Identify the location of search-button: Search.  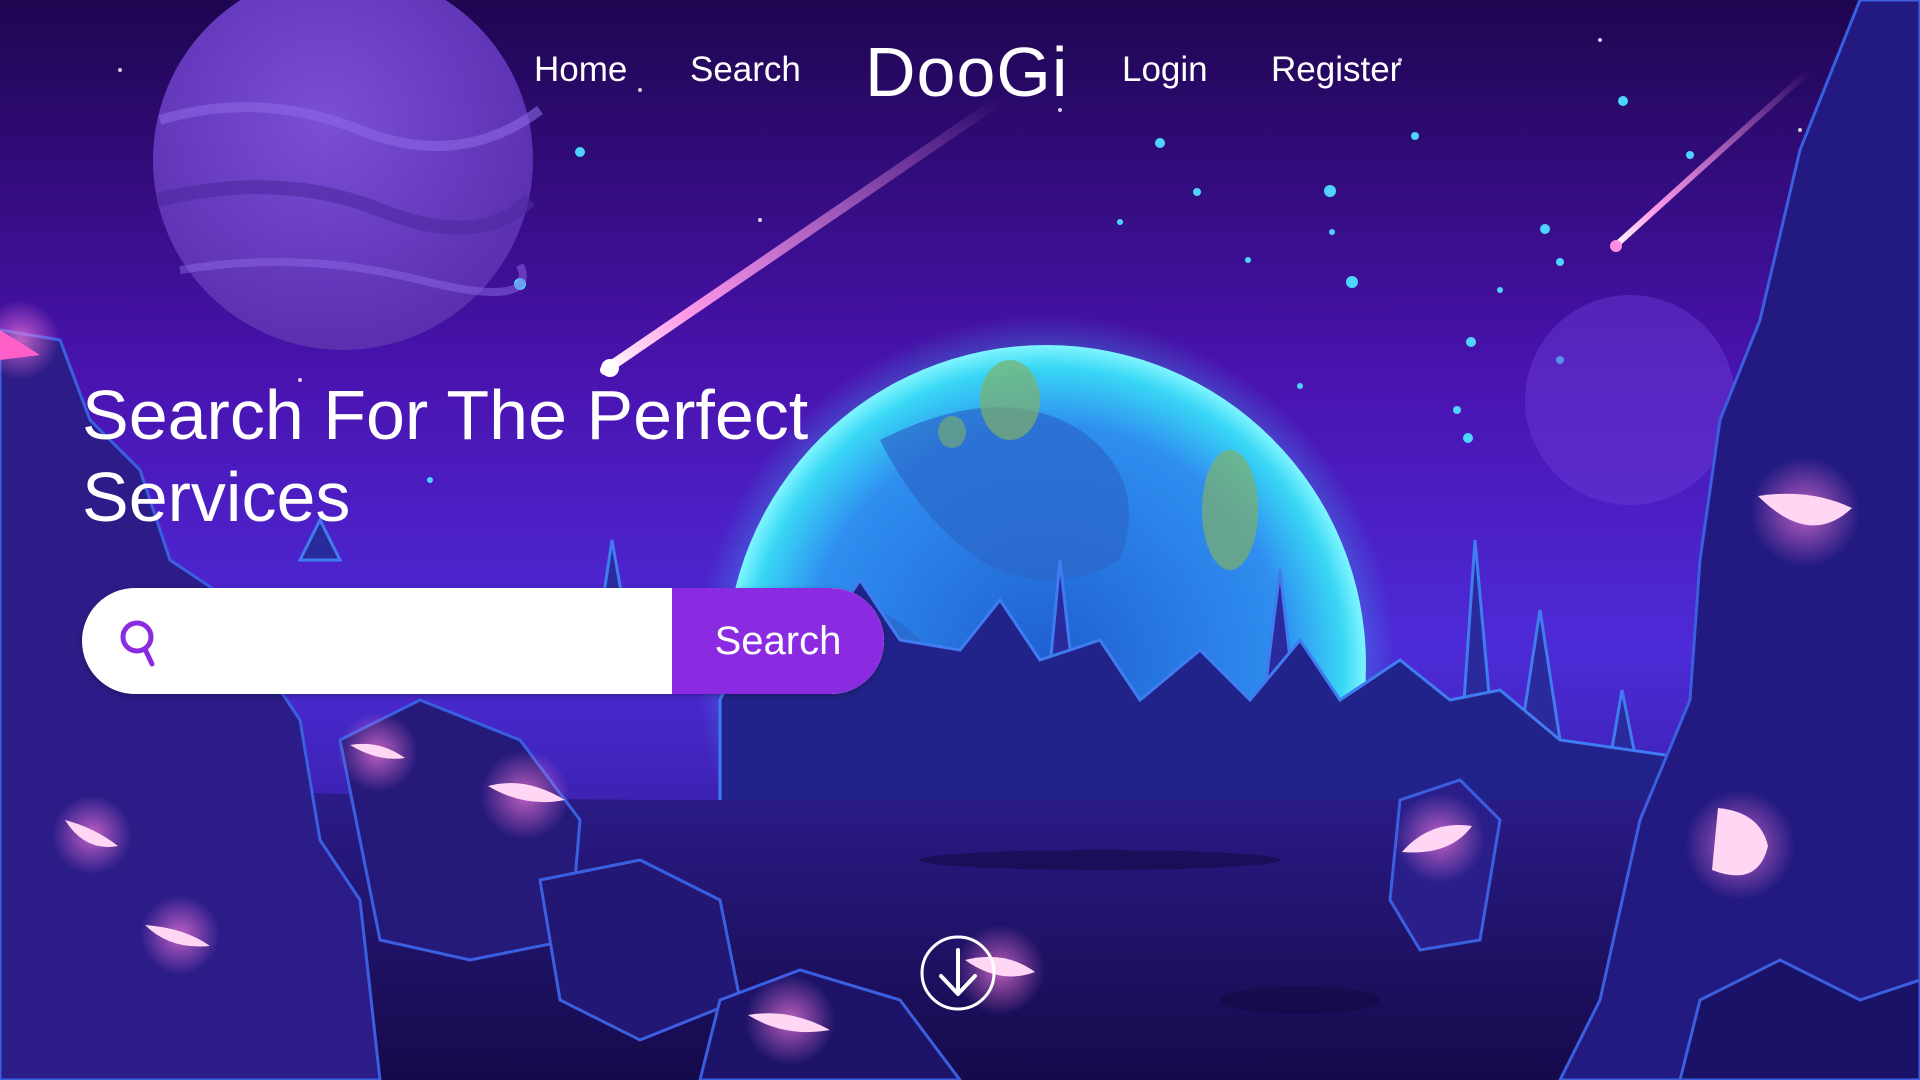
(778, 641).